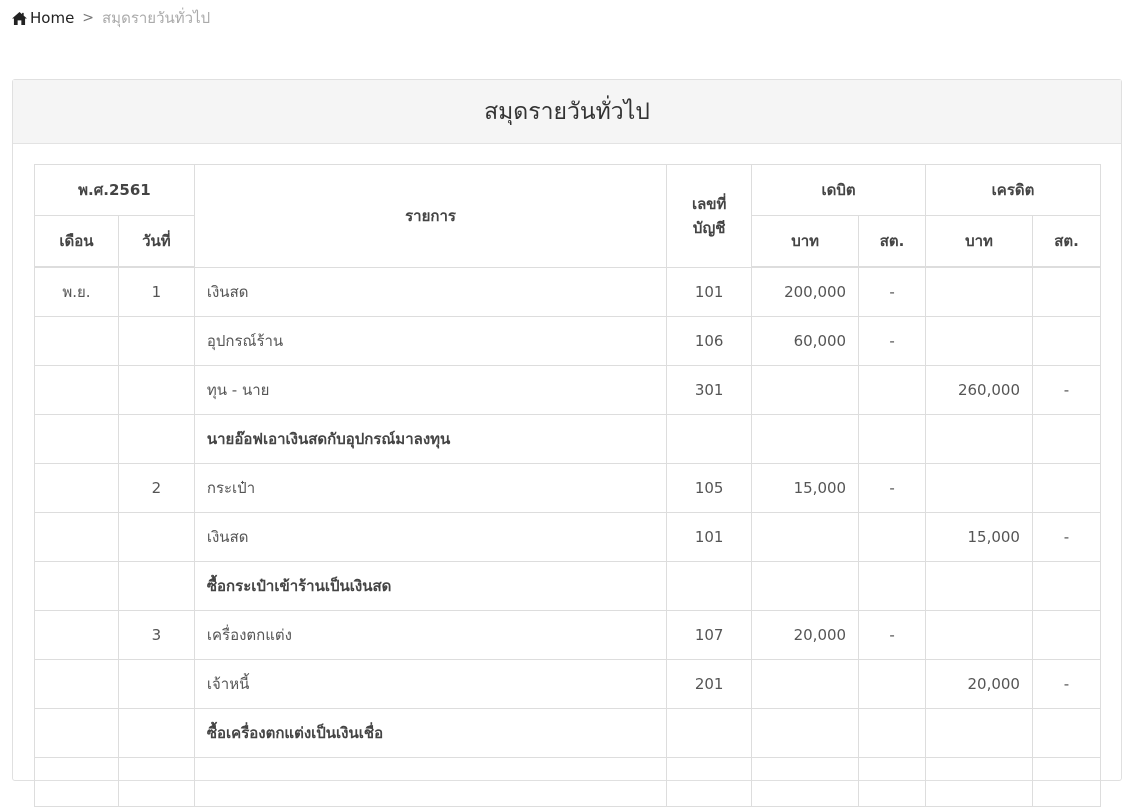 The width and height of the screenshot is (1136, 807). I want to click on table-row: เจ้าหนี้ 201 20,000 -, so click(568, 684).